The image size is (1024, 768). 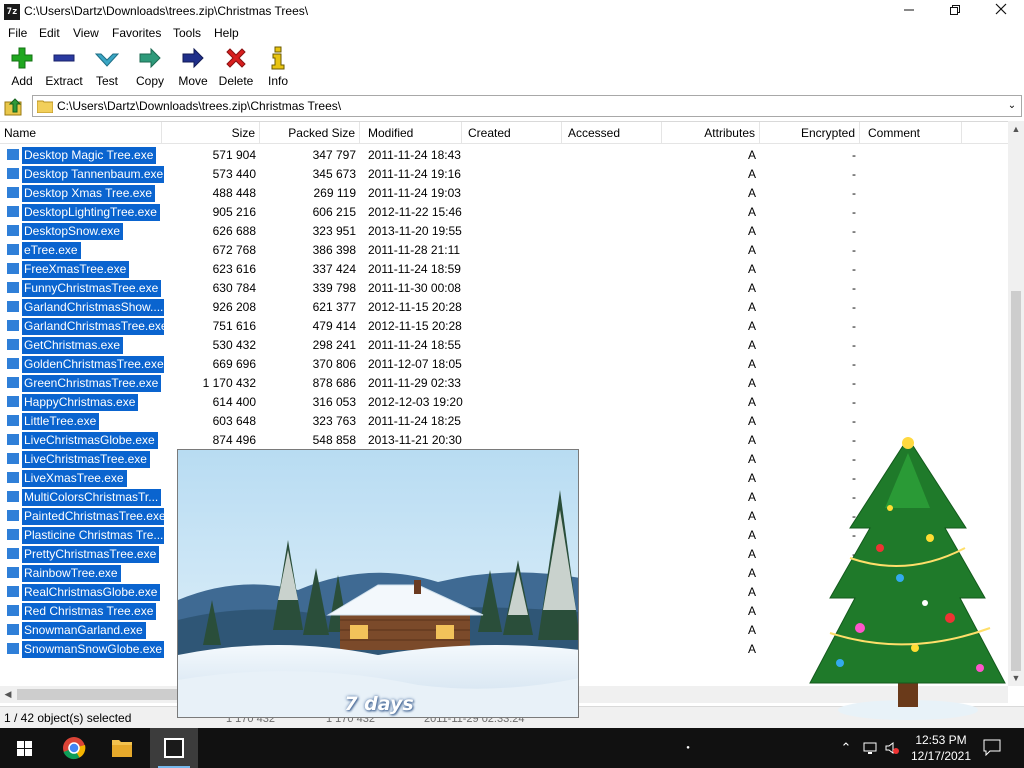 What do you see at coordinates (751, 402) in the screenshot?
I see `file-attributes: A` at bounding box center [751, 402].